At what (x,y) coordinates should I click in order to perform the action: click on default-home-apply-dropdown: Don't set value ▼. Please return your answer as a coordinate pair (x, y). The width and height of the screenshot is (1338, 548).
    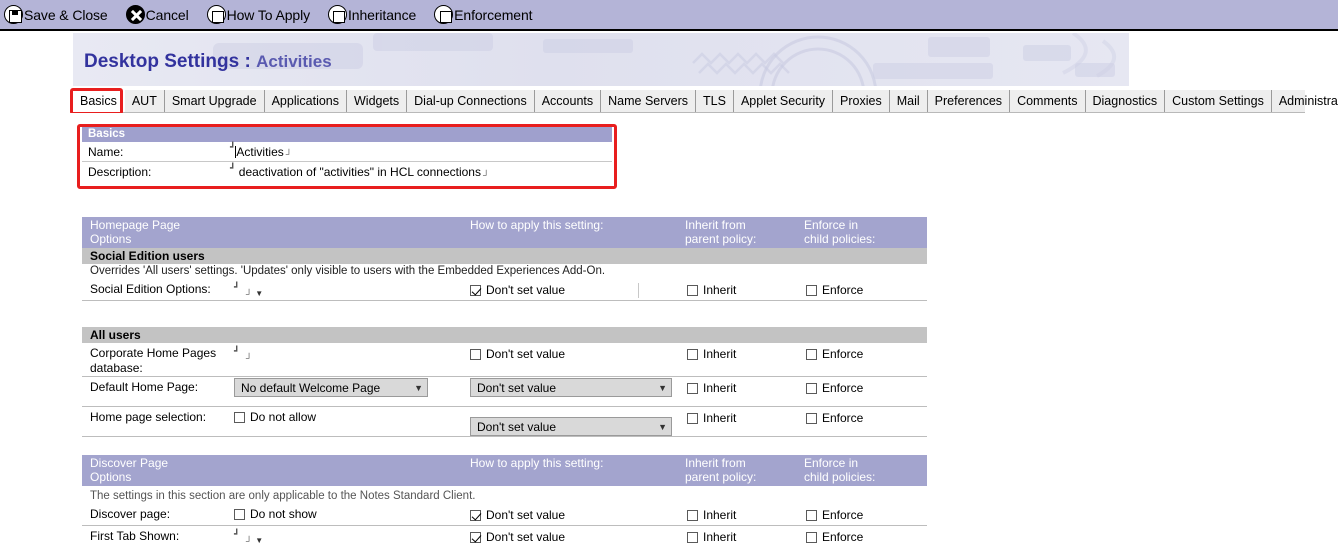
    Looking at the image, I should click on (571, 387).